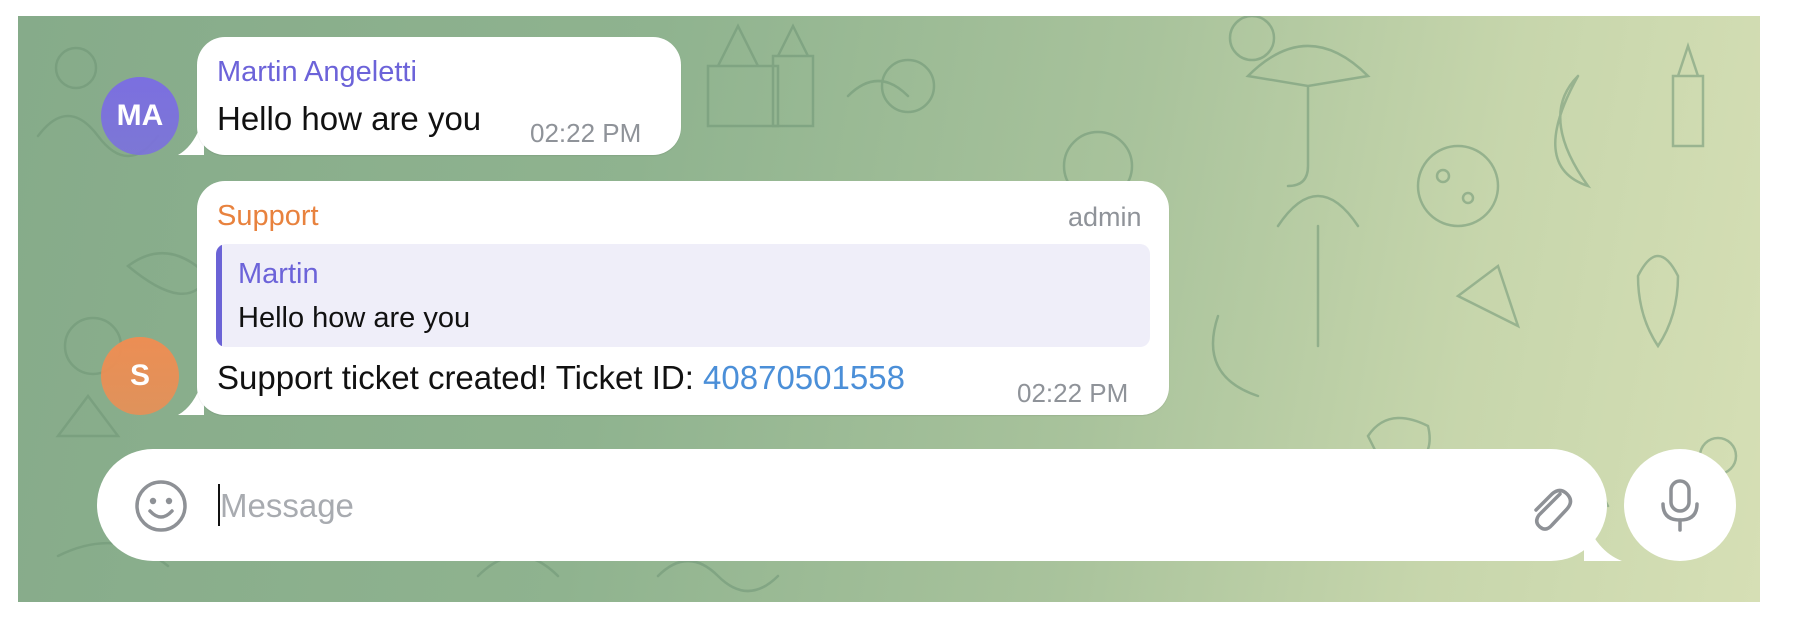  Describe the element at coordinates (804, 377) in the screenshot. I see `ticket-id-link: 40870501558` at that location.